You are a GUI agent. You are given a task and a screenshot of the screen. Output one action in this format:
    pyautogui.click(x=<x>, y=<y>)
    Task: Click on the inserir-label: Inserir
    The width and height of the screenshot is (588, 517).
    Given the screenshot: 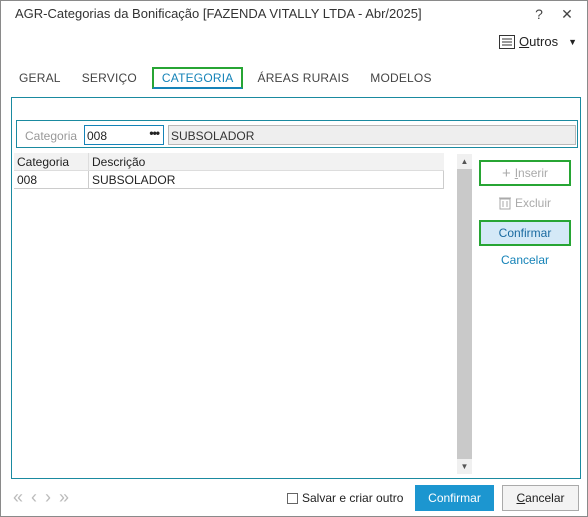 What is the action you would take?
    pyautogui.click(x=531, y=173)
    